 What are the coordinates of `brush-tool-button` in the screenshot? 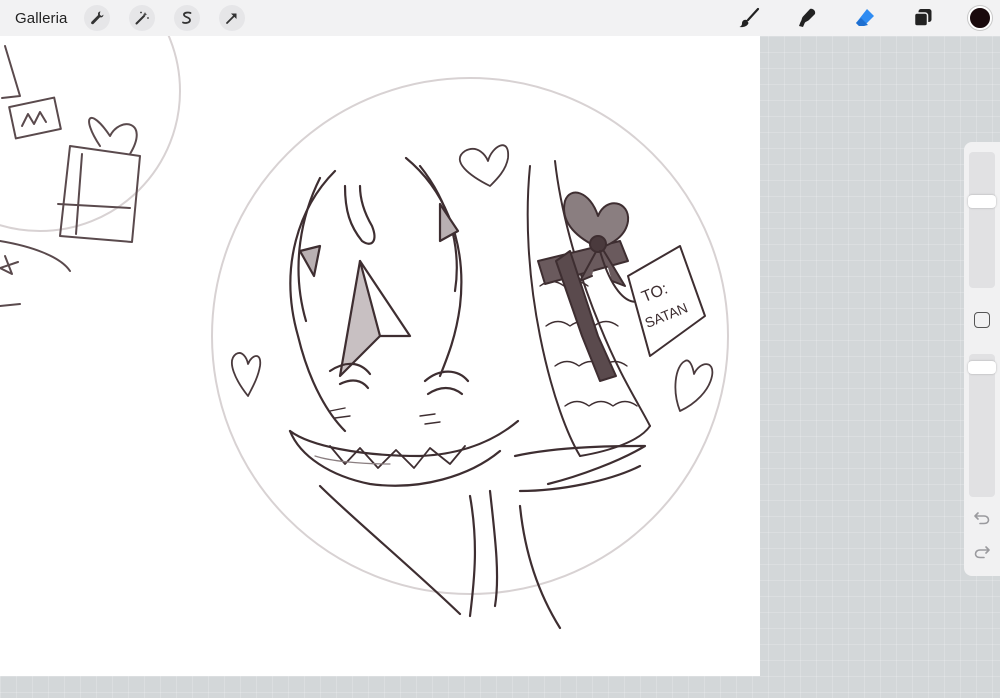 It's located at (749, 18).